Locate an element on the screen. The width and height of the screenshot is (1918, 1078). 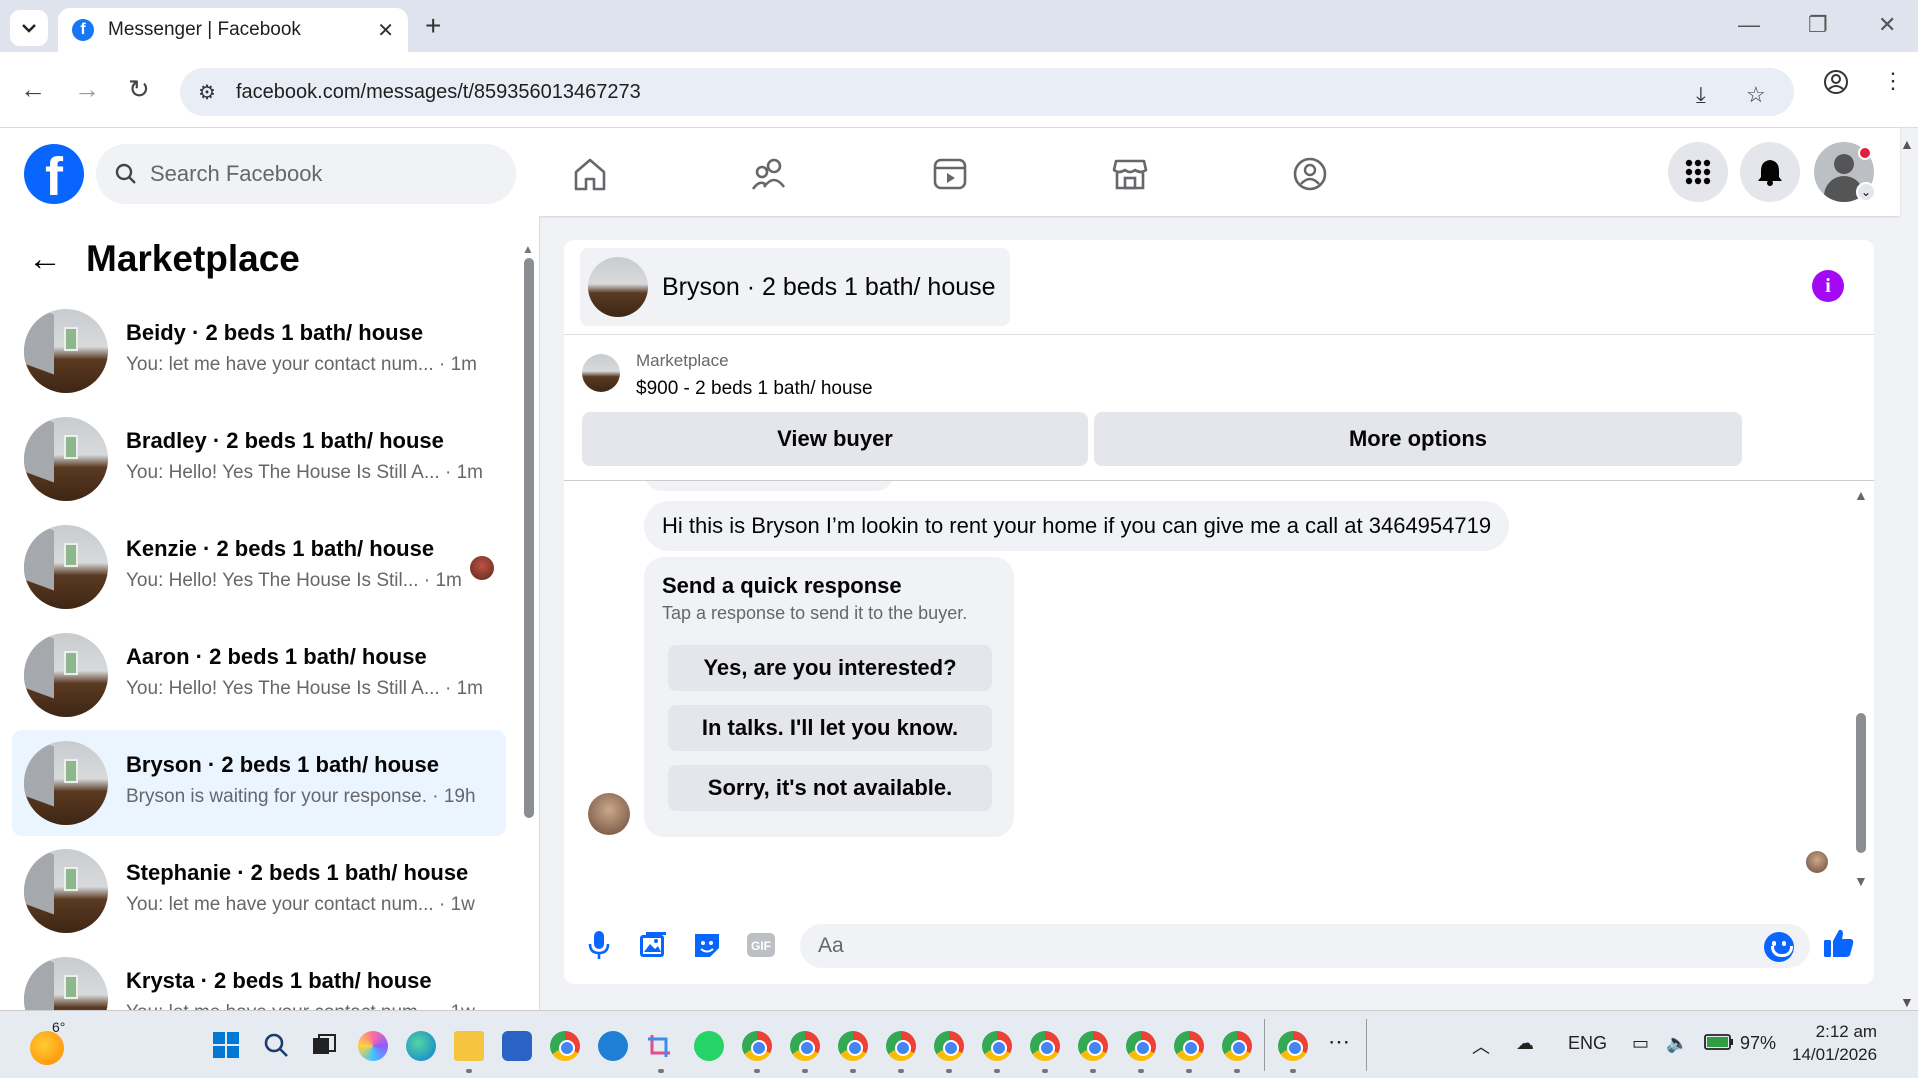
notifications-button is located at coordinates (1770, 172).